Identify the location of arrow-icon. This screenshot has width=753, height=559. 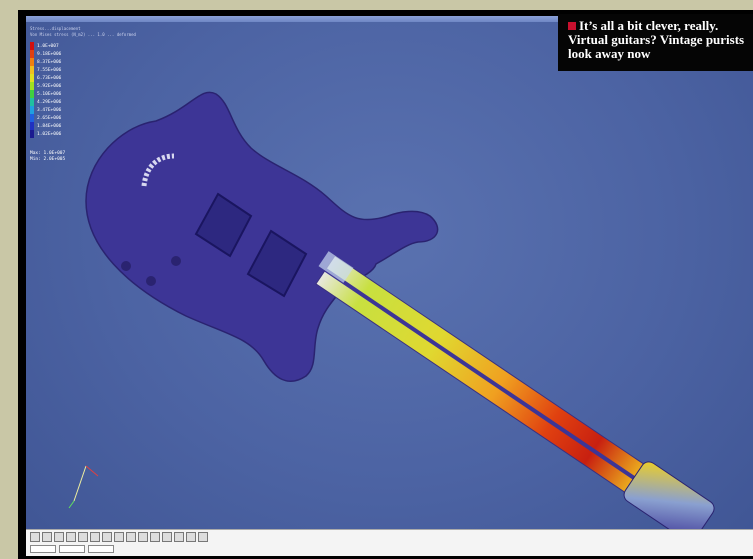
(35, 537).